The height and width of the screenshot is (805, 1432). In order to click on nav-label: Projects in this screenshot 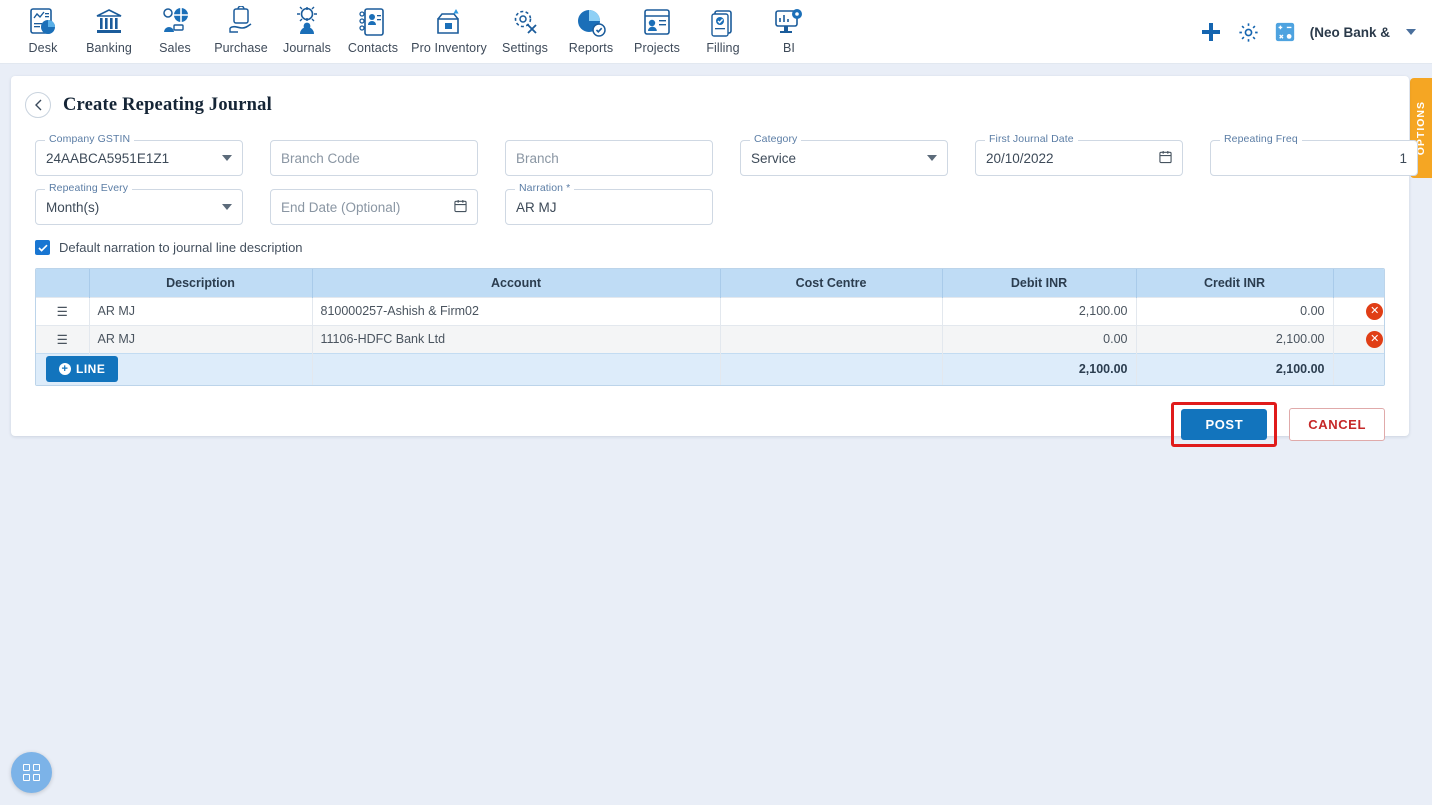, I will do `click(657, 48)`.